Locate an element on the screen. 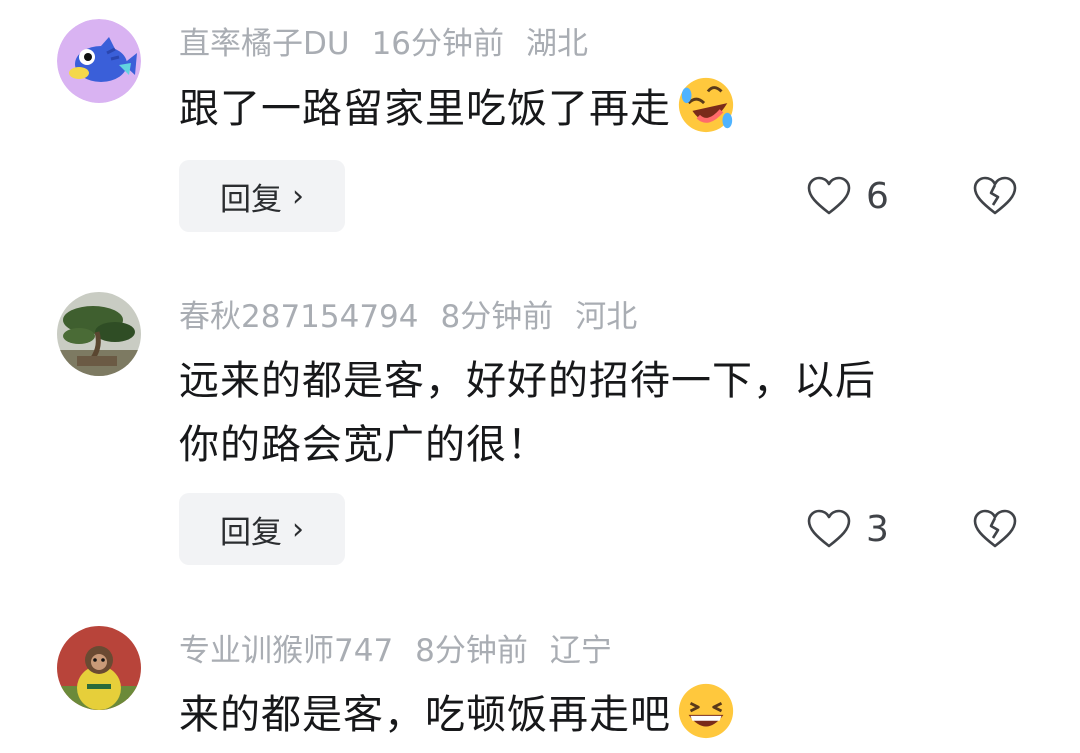 The width and height of the screenshot is (1080, 753). like-count: 3 is located at coordinates (877, 529).